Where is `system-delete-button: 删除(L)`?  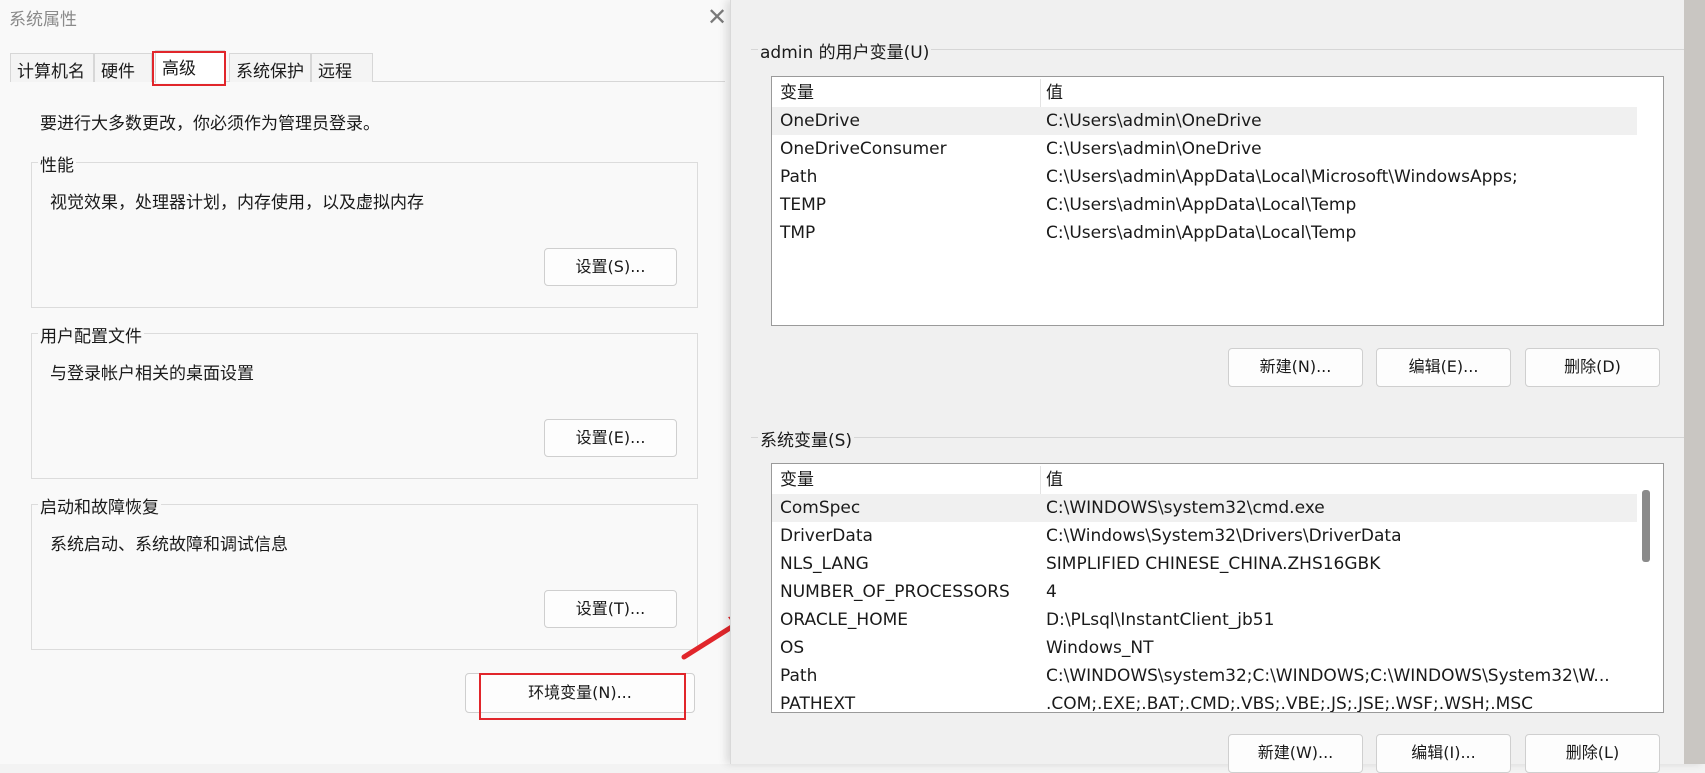 system-delete-button: 删除(L) is located at coordinates (1592, 753).